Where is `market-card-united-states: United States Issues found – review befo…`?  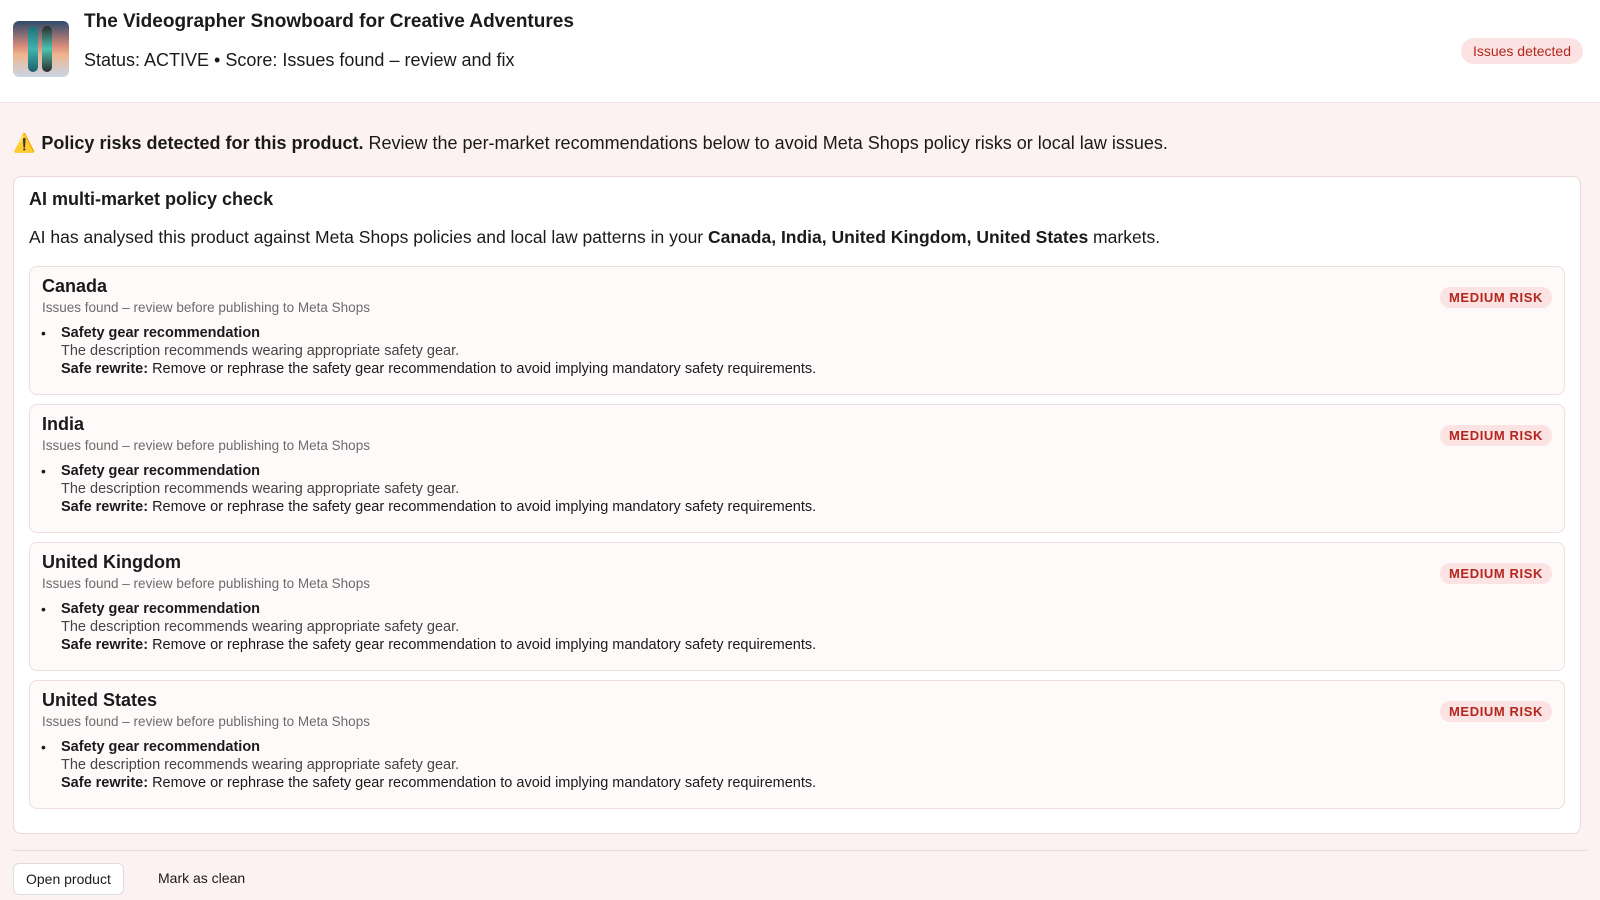 market-card-united-states: United States Issues found – review befo… is located at coordinates (797, 744).